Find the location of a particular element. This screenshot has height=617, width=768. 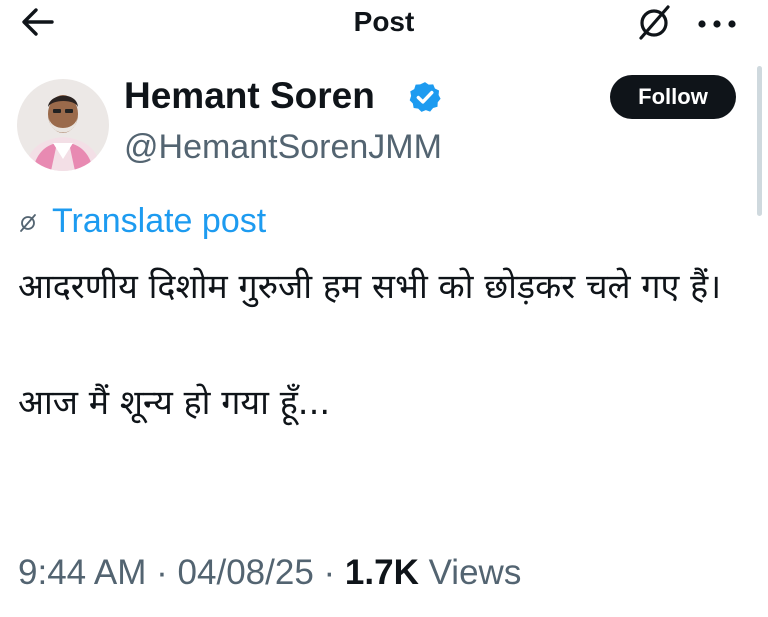

grok-button is located at coordinates (654, 22).